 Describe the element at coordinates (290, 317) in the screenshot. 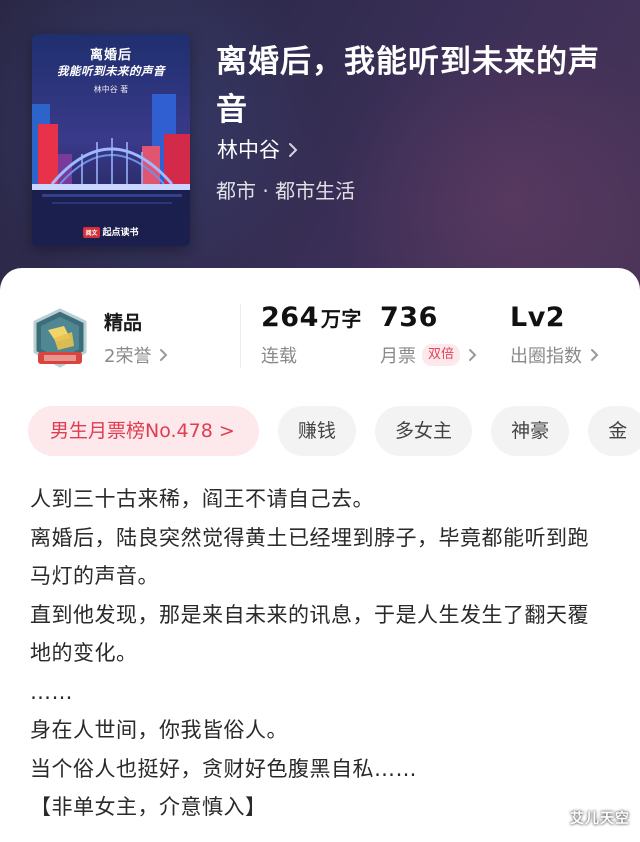

I see `word-count-value: 264` at that location.